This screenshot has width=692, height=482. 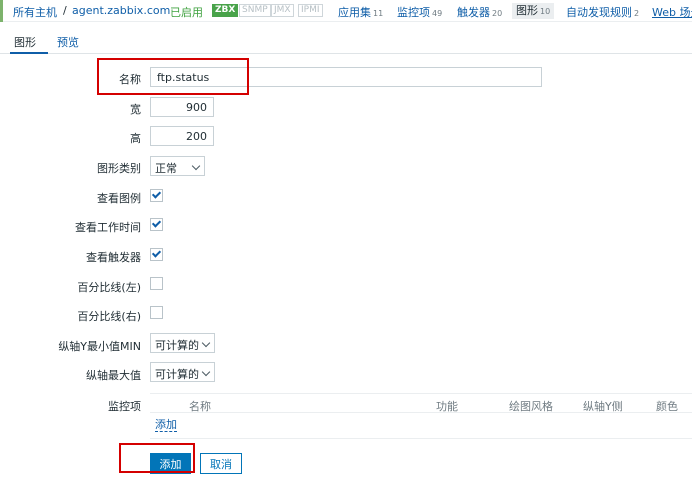 What do you see at coordinates (173, 76) in the screenshot?
I see `name-highlight-box` at bounding box center [173, 76].